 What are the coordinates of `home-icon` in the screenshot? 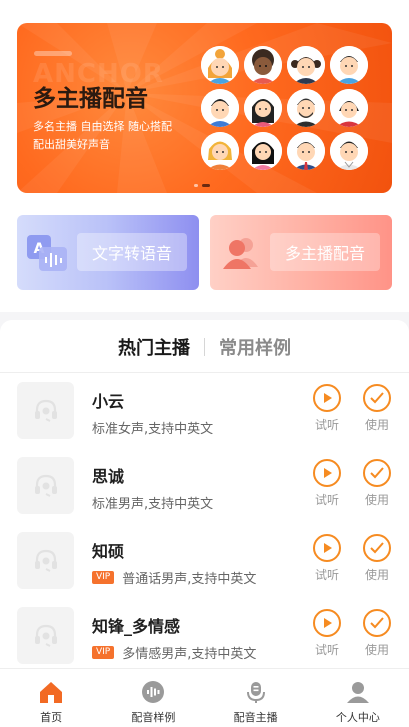 It's located at (51, 692).